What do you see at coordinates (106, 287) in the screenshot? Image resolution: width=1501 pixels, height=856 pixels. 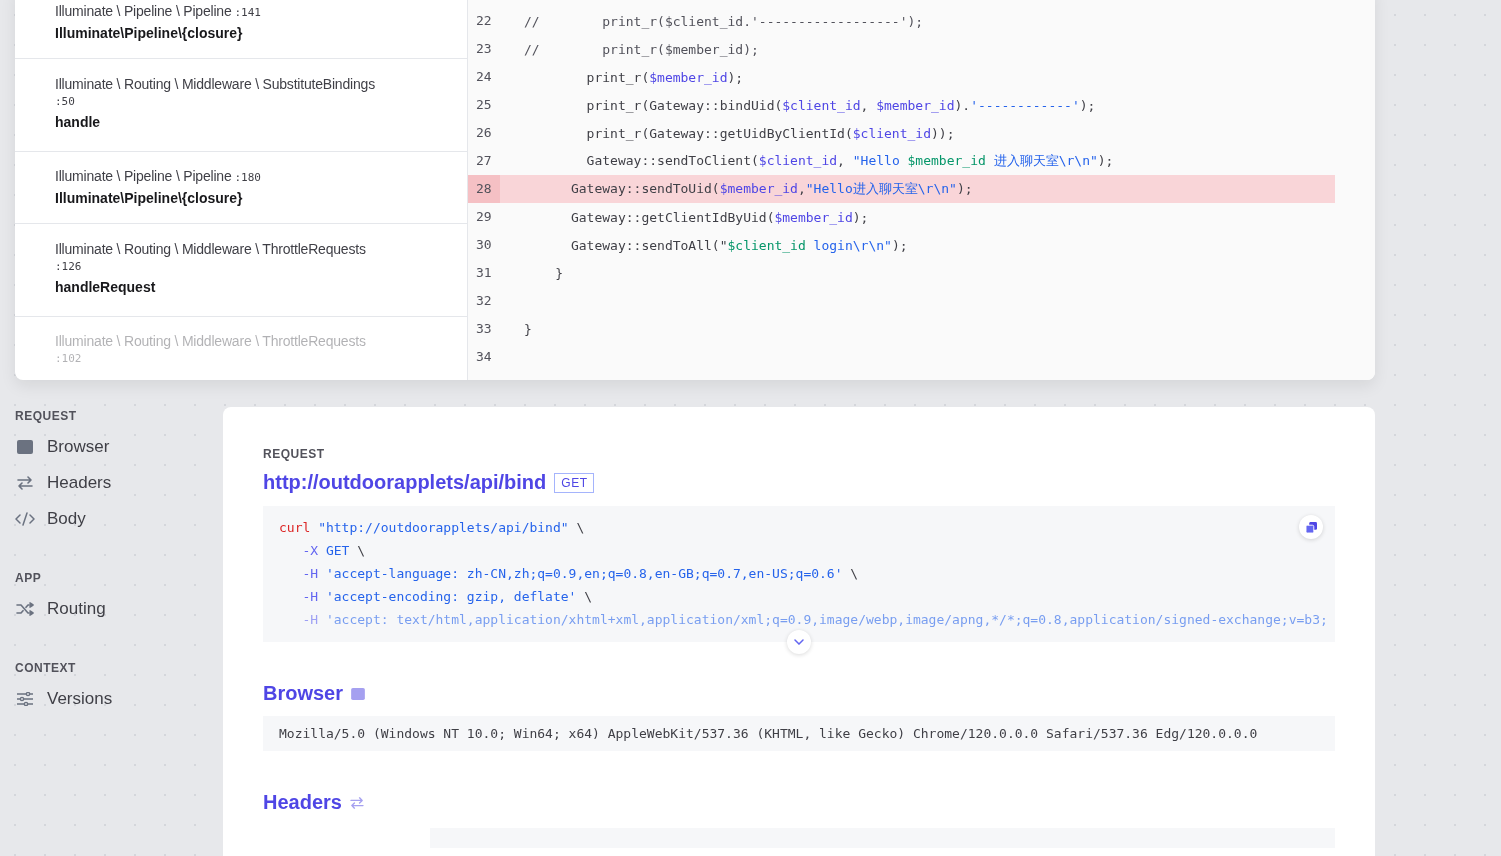 I see `frame-method: handleRequest` at bounding box center [106, 287].